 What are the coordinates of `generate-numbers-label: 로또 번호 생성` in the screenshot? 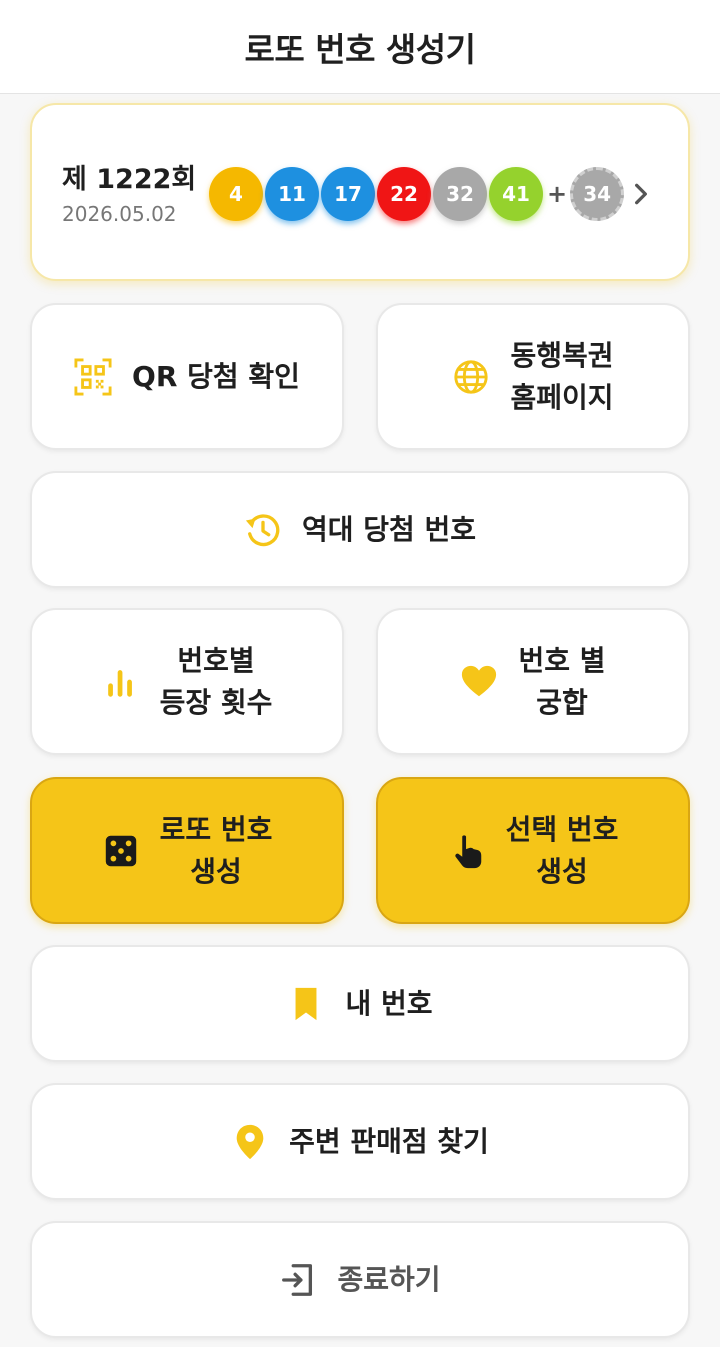 It's located at (216, 850).